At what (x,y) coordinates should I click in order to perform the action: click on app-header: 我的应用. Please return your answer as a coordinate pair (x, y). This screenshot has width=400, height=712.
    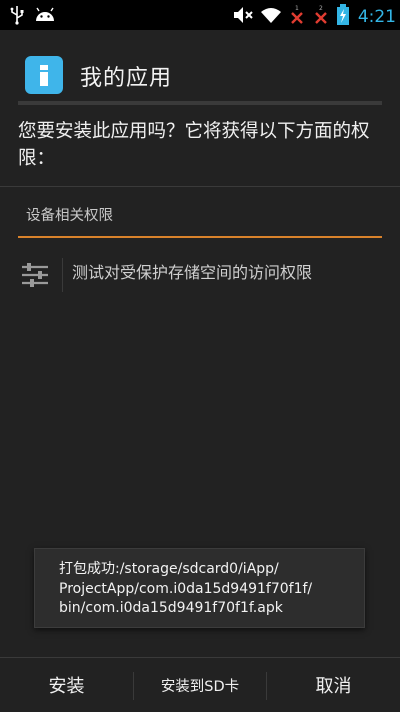
    Looking at the image, I should click on (200, 66).